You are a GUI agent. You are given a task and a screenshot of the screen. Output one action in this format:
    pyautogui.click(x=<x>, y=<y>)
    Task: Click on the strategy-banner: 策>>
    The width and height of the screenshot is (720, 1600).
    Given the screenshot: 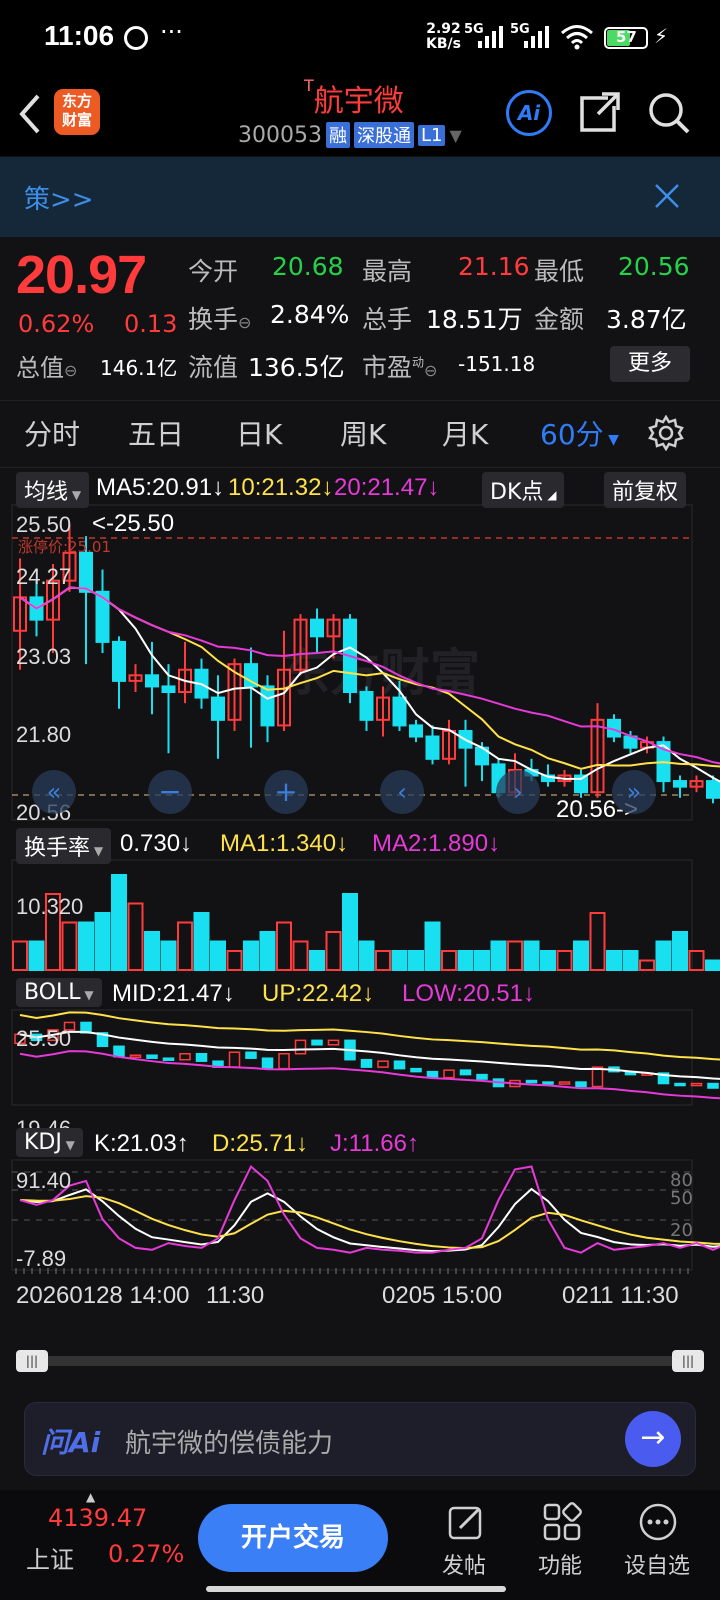 What is the action you would take?
    pyautogui.click(x=360, y=197)
    